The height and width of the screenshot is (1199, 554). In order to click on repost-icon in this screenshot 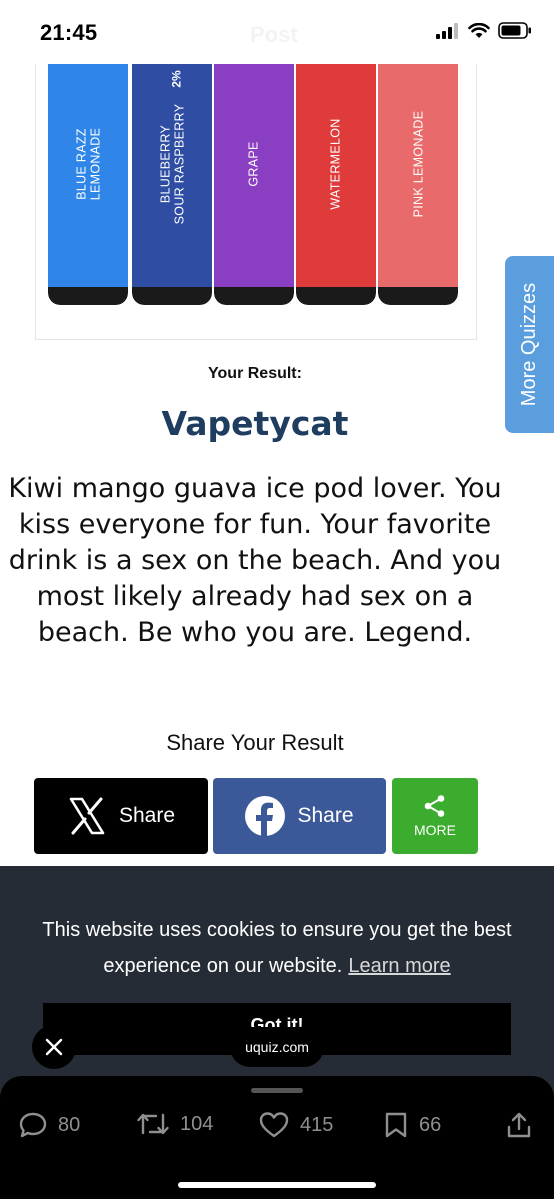, I will do `click(153, 1124)`.